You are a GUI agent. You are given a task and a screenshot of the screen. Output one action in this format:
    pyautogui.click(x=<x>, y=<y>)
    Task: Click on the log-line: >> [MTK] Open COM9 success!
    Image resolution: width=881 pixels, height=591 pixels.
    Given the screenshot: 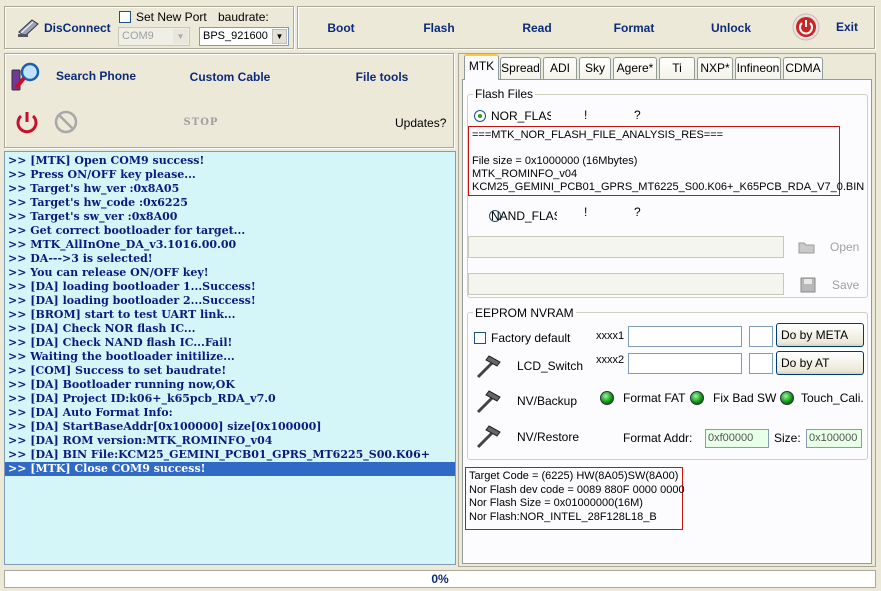 What is the action you would take?
    pyautogui.click(x=230, y=161)
    